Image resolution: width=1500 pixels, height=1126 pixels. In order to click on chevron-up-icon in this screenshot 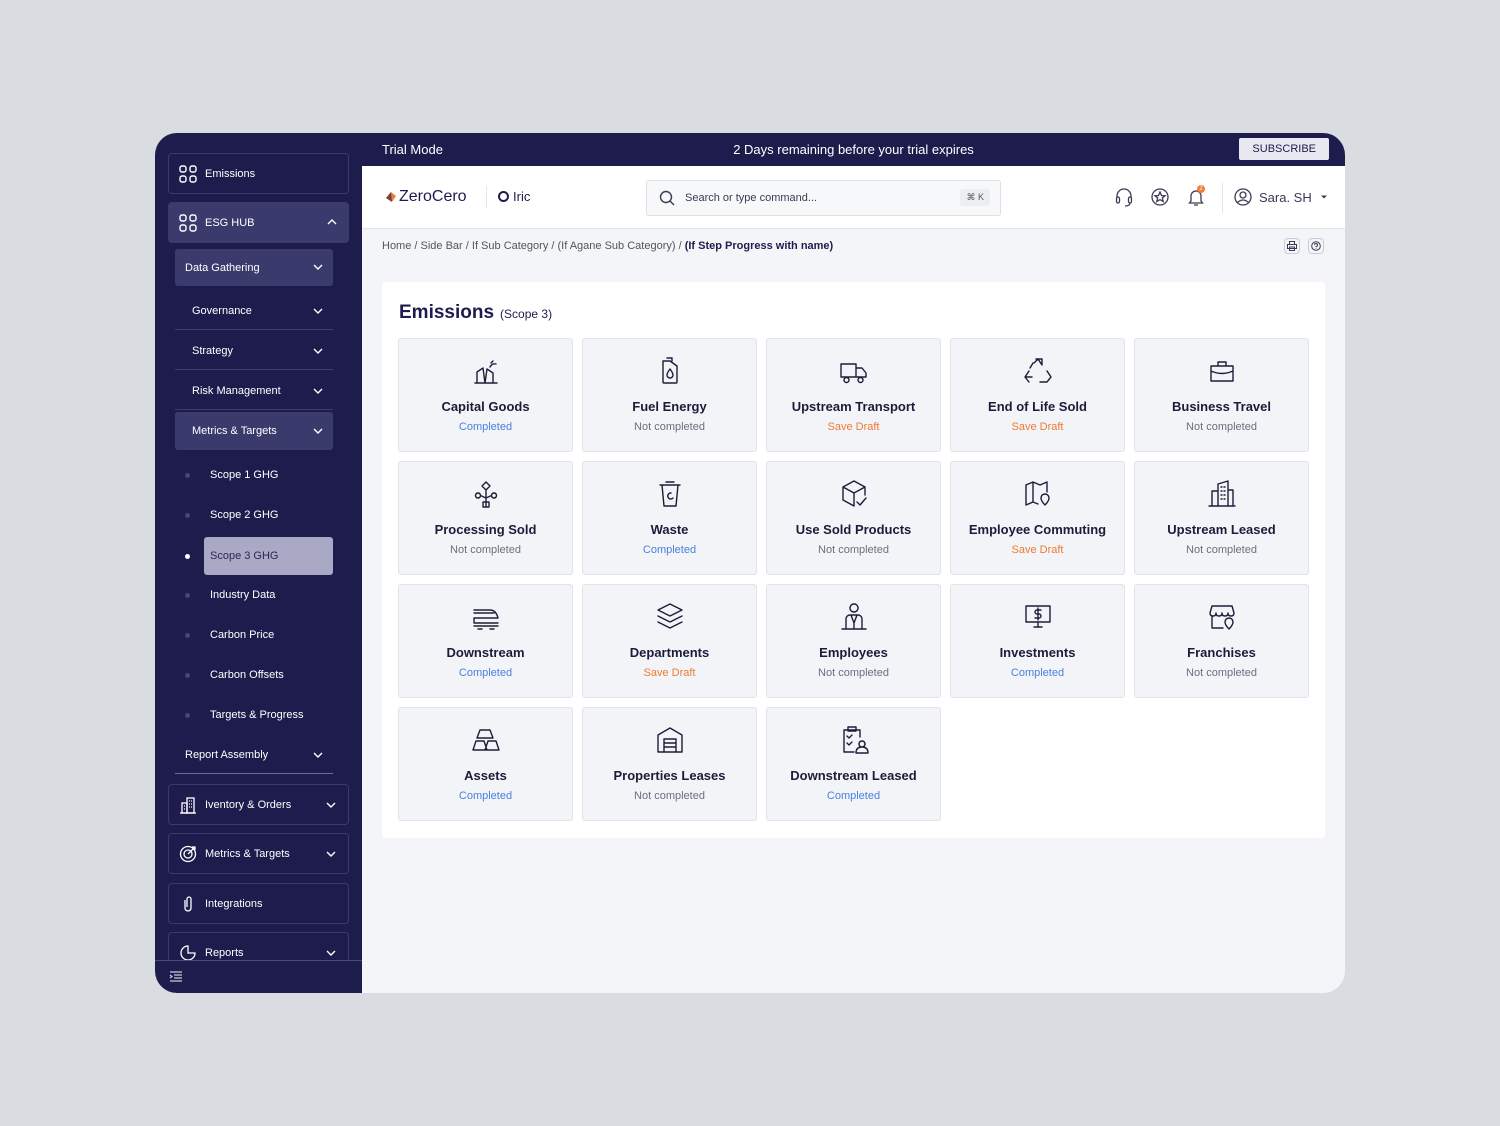, I will do `click(332, 222)`.